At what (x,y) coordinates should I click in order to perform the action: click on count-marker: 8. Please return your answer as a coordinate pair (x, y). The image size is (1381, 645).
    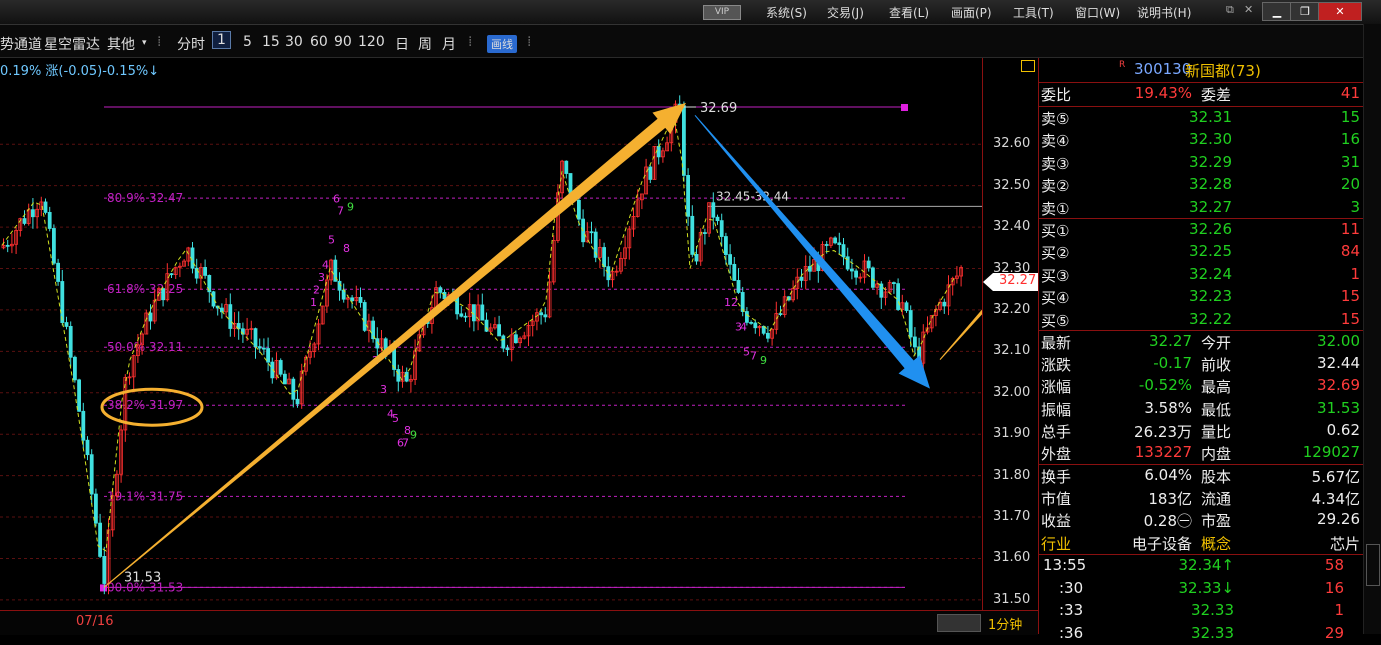
    Looking at the image, I should click on (346, 248).